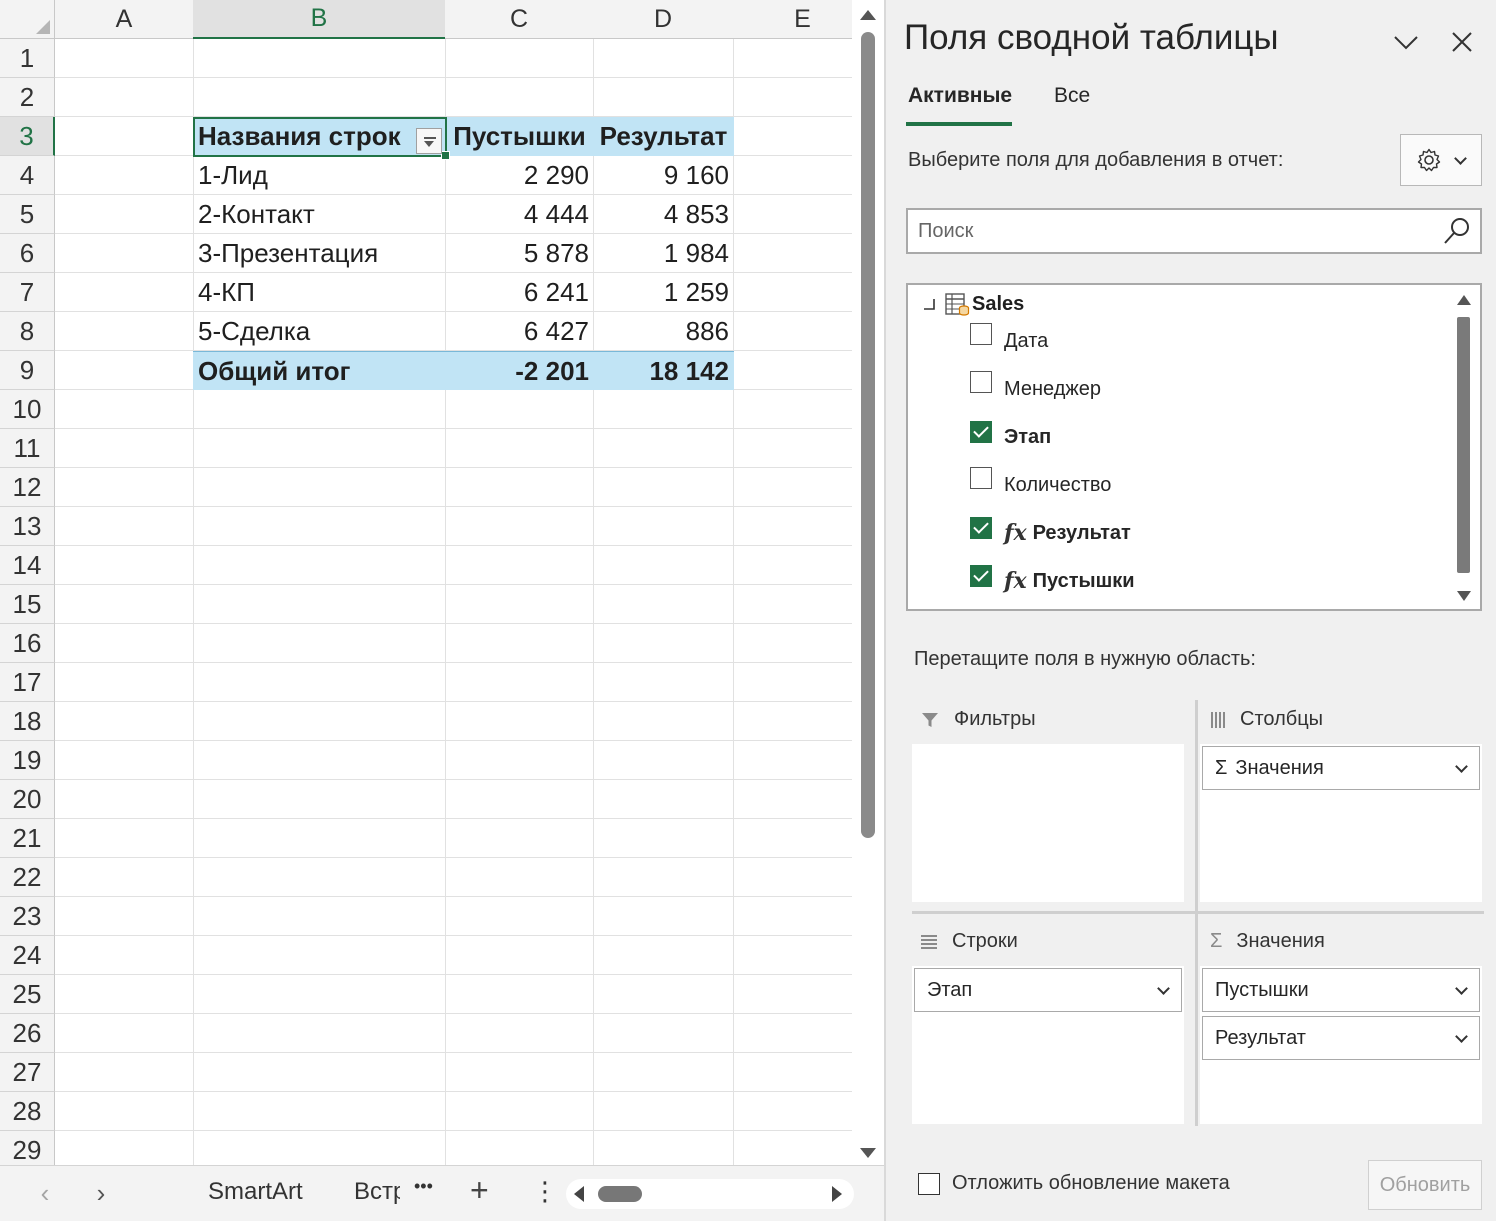  I want to click on search-icon, so click(1457, 231).